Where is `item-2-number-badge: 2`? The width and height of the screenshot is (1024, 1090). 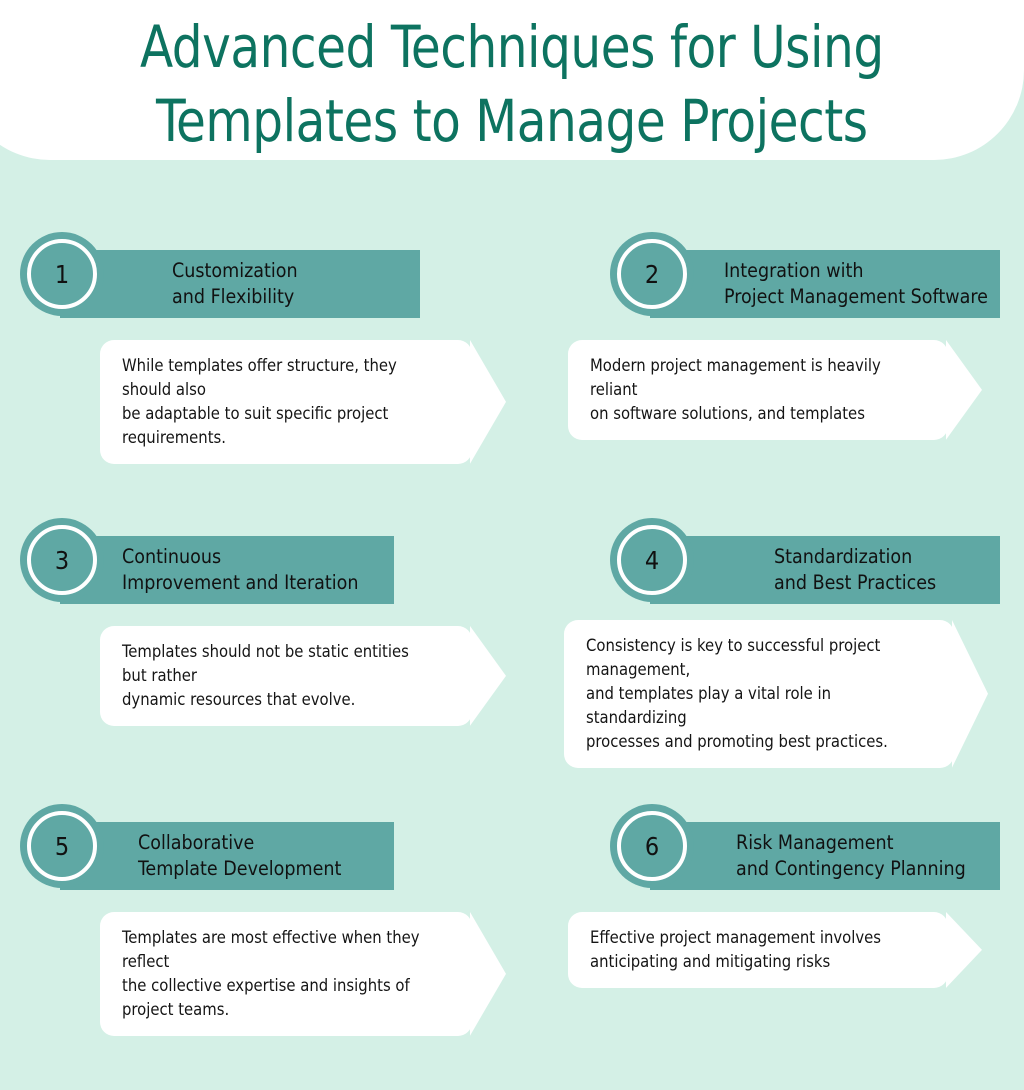 item-2-number-badge: 2 is located at coordinates (652, 274).